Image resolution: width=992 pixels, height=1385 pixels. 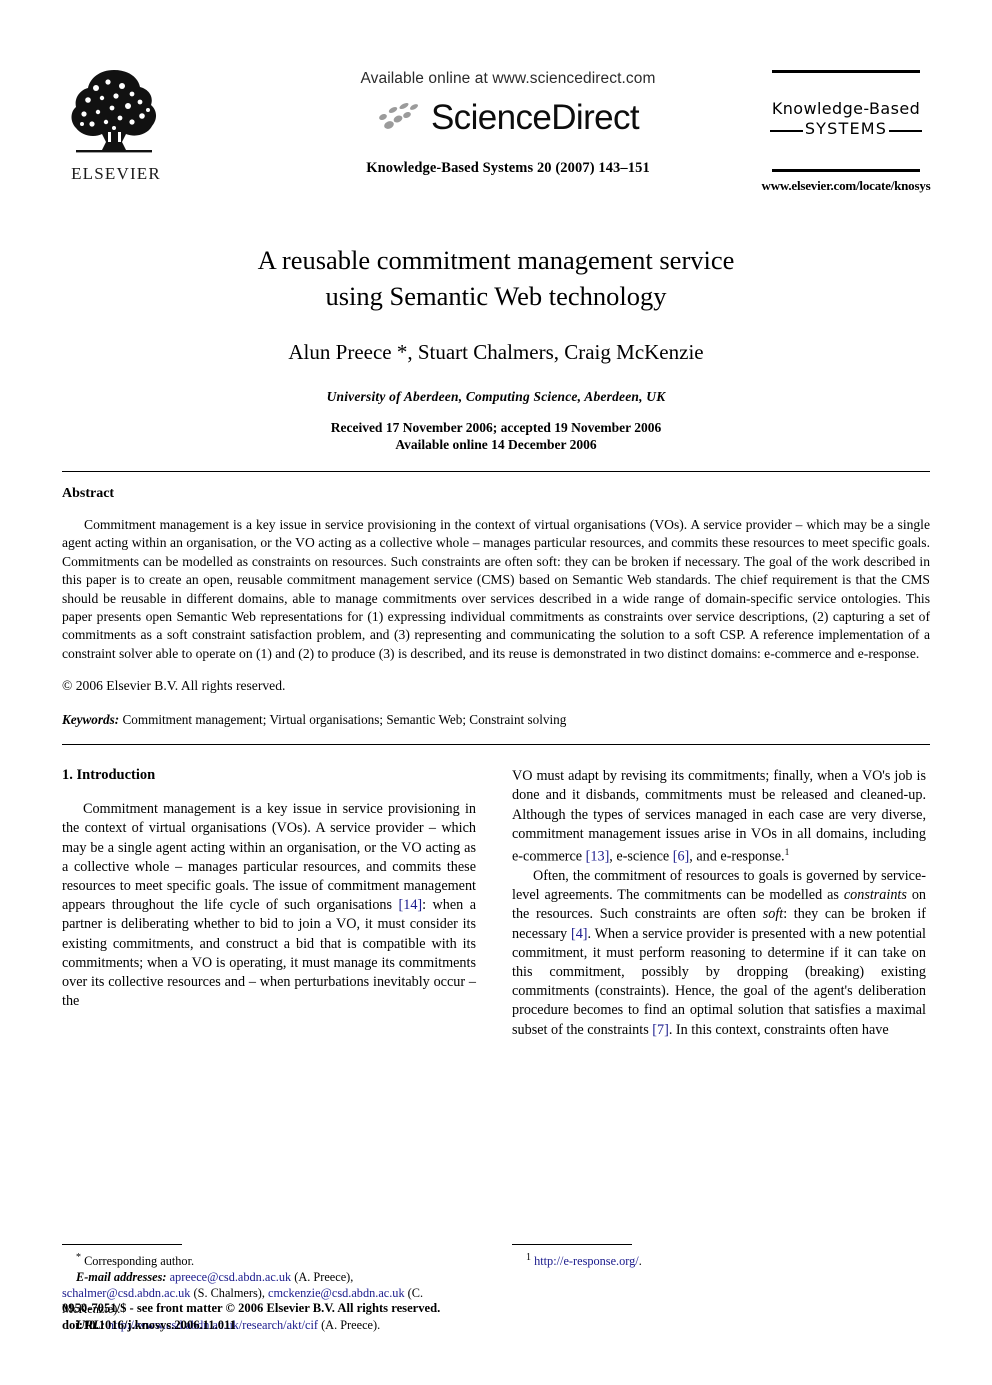 What do you see at coordinates (846, 186) in the screenshot?
I see `journal-url: www.elsevier.com/locate/knosys` at bounding box center [846, 186].